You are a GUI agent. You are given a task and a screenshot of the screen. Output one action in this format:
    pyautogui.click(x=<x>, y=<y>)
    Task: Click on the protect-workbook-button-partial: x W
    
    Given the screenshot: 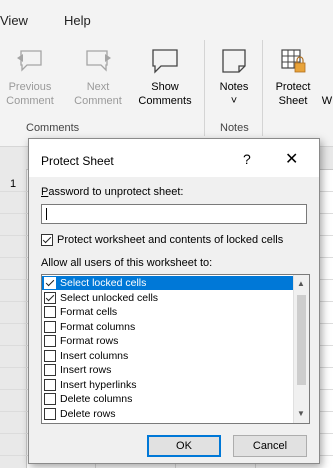 What is the action you would take?
    pyautogui.click(x=326, y=77)
    